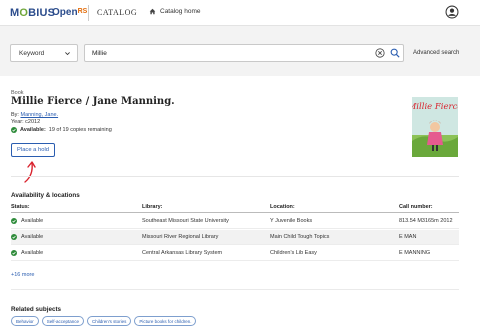 The height and width of the screenshot is (330, 480). What do you see at coordinates (235, 207) in the screenshot?
I see `availability-table-header: Status: Library: Location: Call number:` at bounding box center [235, 207].